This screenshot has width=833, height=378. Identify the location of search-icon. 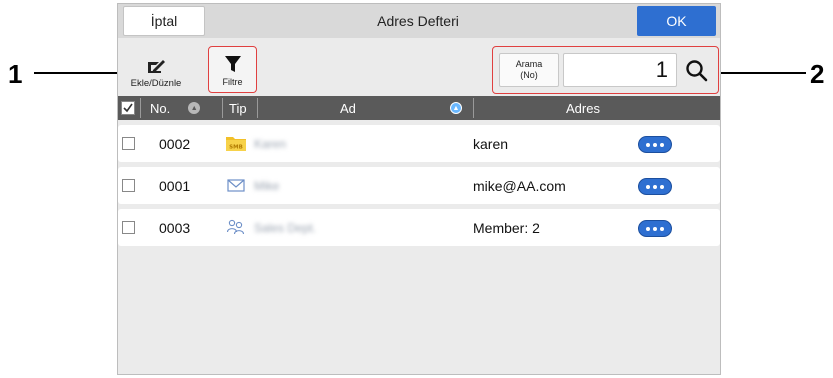
(697, 71).